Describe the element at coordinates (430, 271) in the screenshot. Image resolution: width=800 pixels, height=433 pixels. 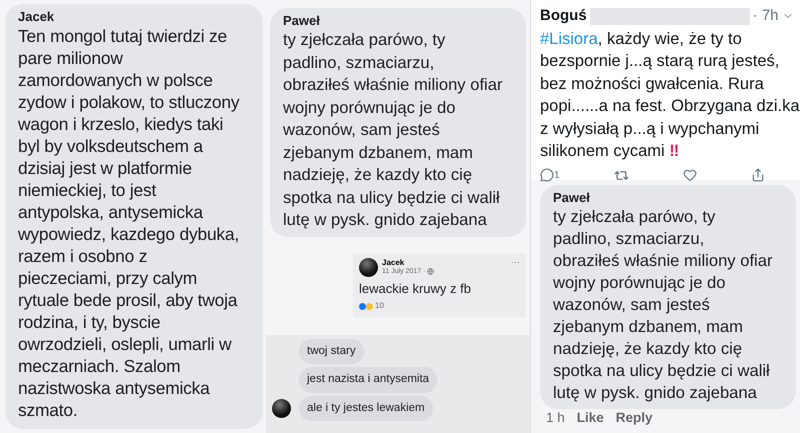
I see `globe-icon` at that location.